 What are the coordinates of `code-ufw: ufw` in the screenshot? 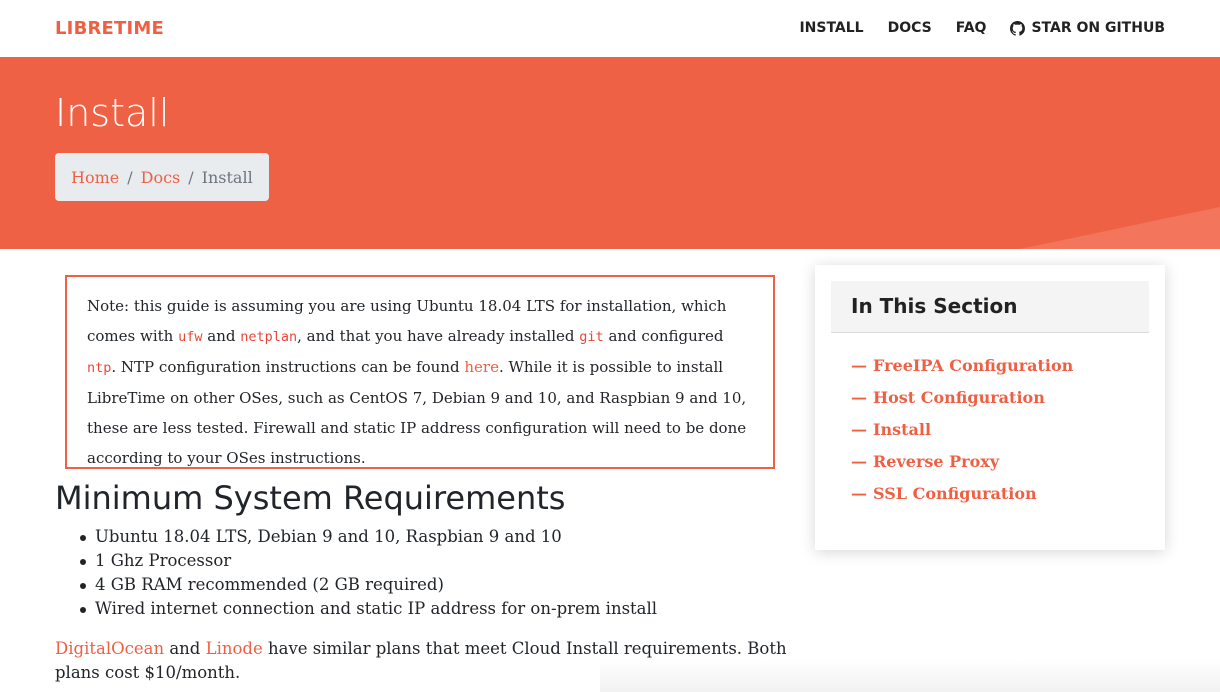 It's located at (190, 337).